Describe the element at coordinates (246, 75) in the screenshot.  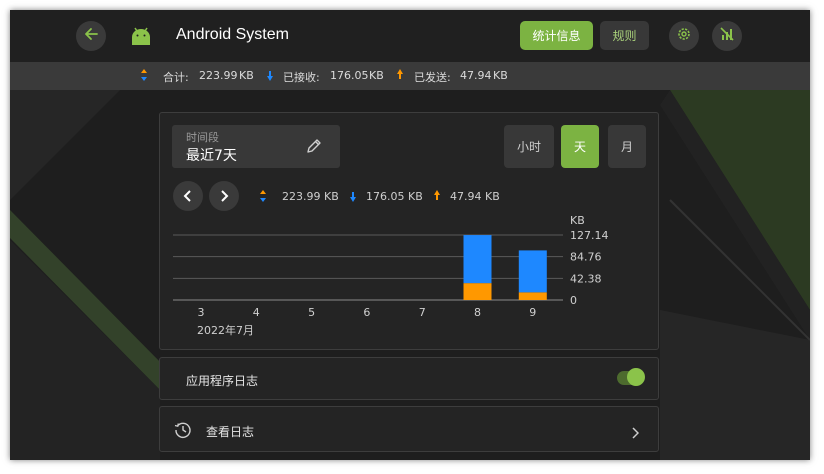
I see `total-unit: KB` at that location.